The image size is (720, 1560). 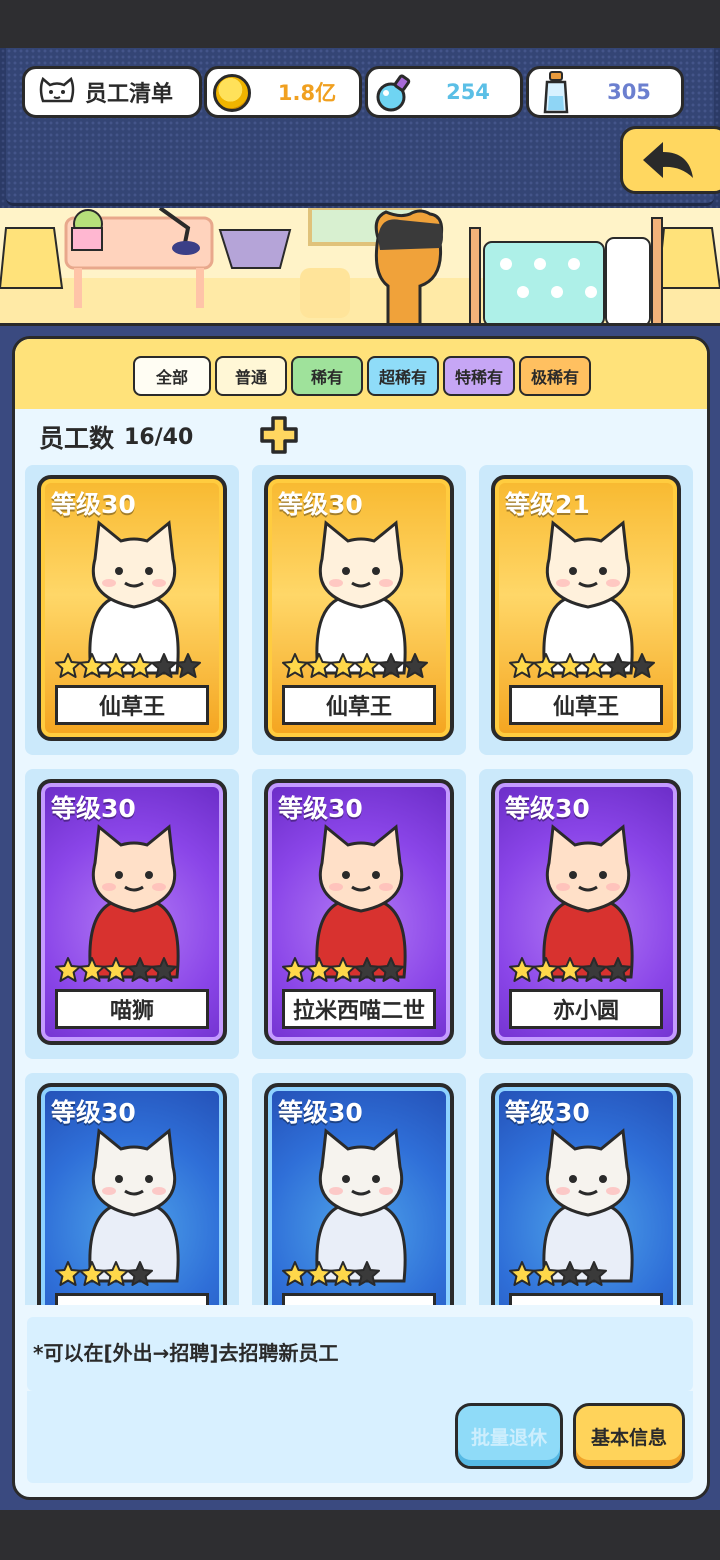 I want to click on gold-value: 1.8亿, so click(x=307, y=93).